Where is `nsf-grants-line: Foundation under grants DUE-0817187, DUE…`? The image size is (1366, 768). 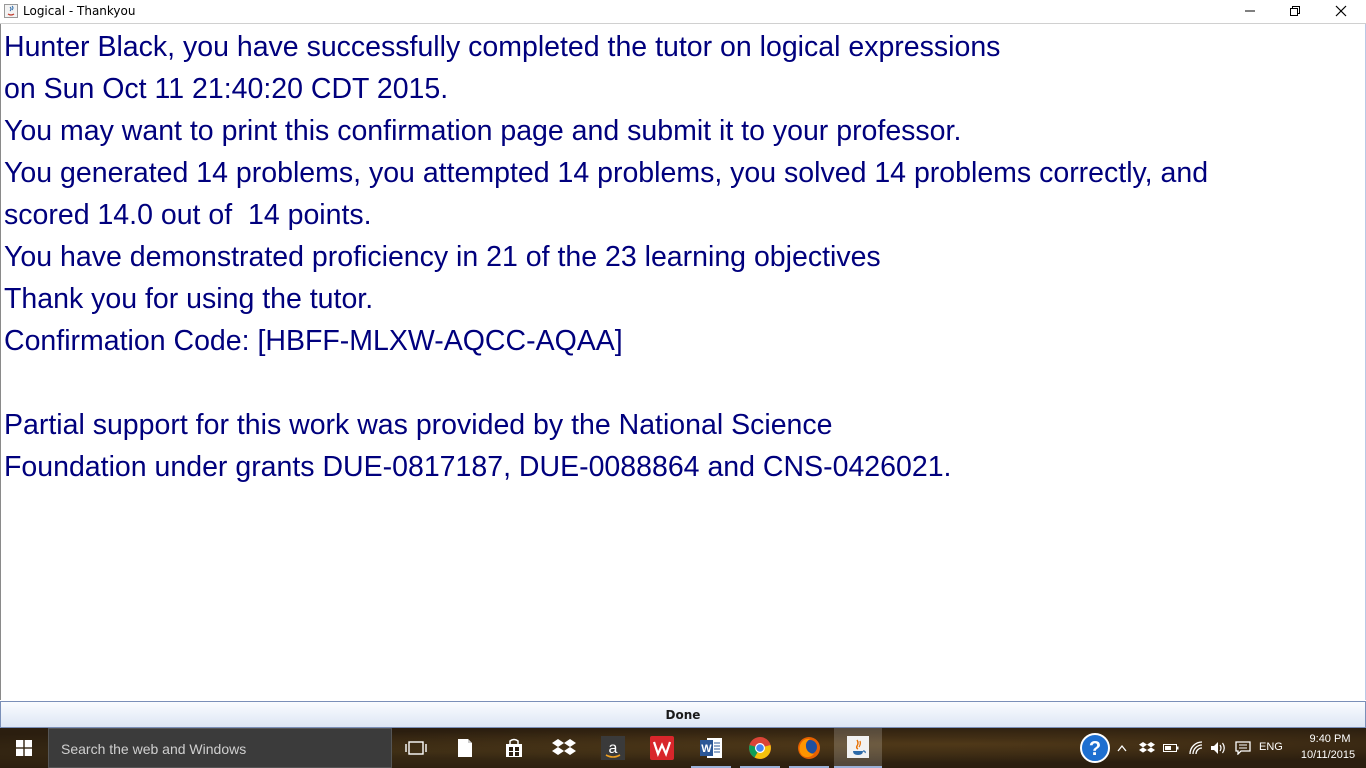
nsf-grants-line: Foundation under grants DUE-0817187, DUE… is located at coordinates (478, 467).